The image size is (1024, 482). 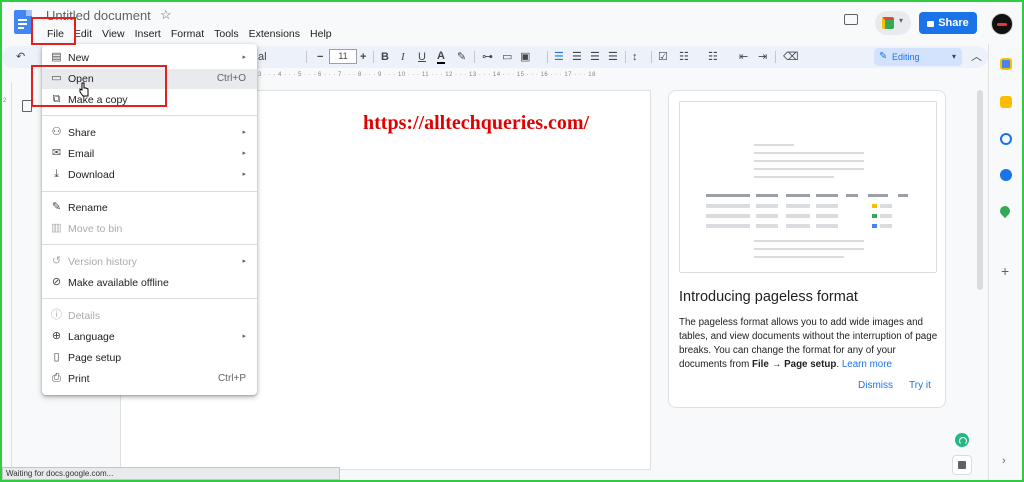 What do you see at coordinates (962, 440) in the screenshot?
I see `grammarly-icon` at bounding box center [962, 440].